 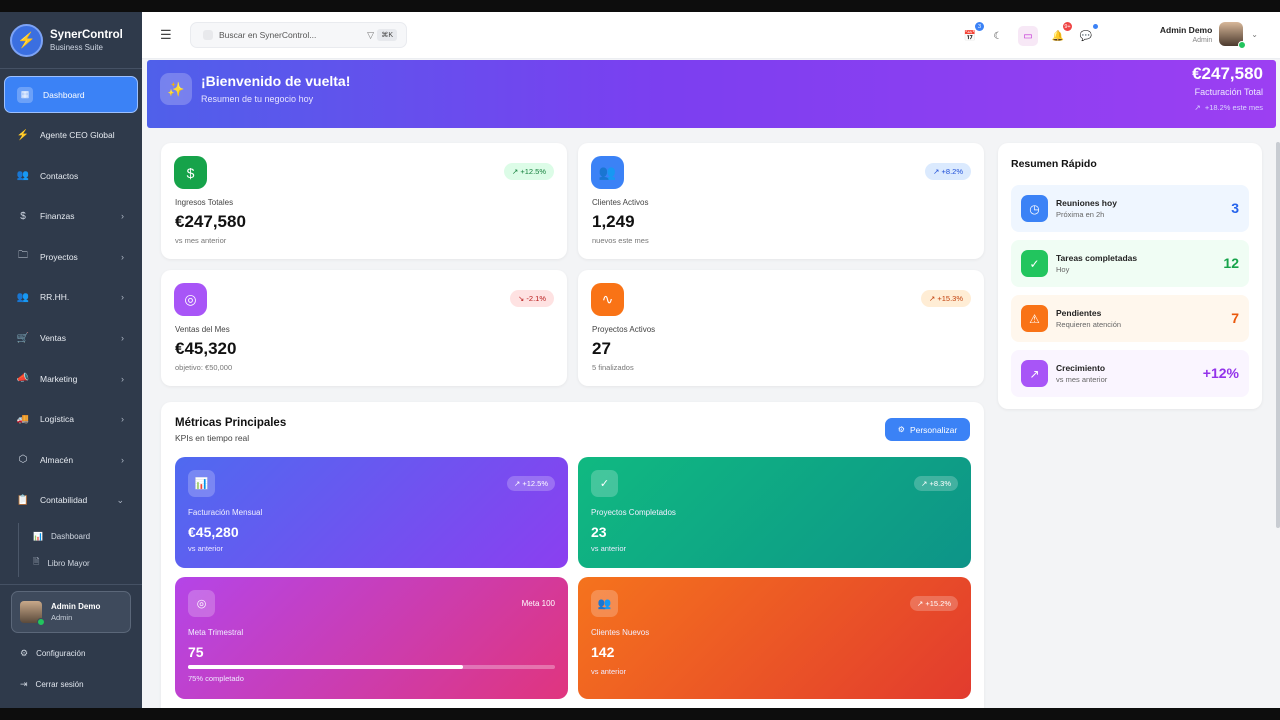 What do you see at coordinates (201, 240) in the screenshot?
I see `stat-note: vs mes anterior` at bounding box center [201, 240].